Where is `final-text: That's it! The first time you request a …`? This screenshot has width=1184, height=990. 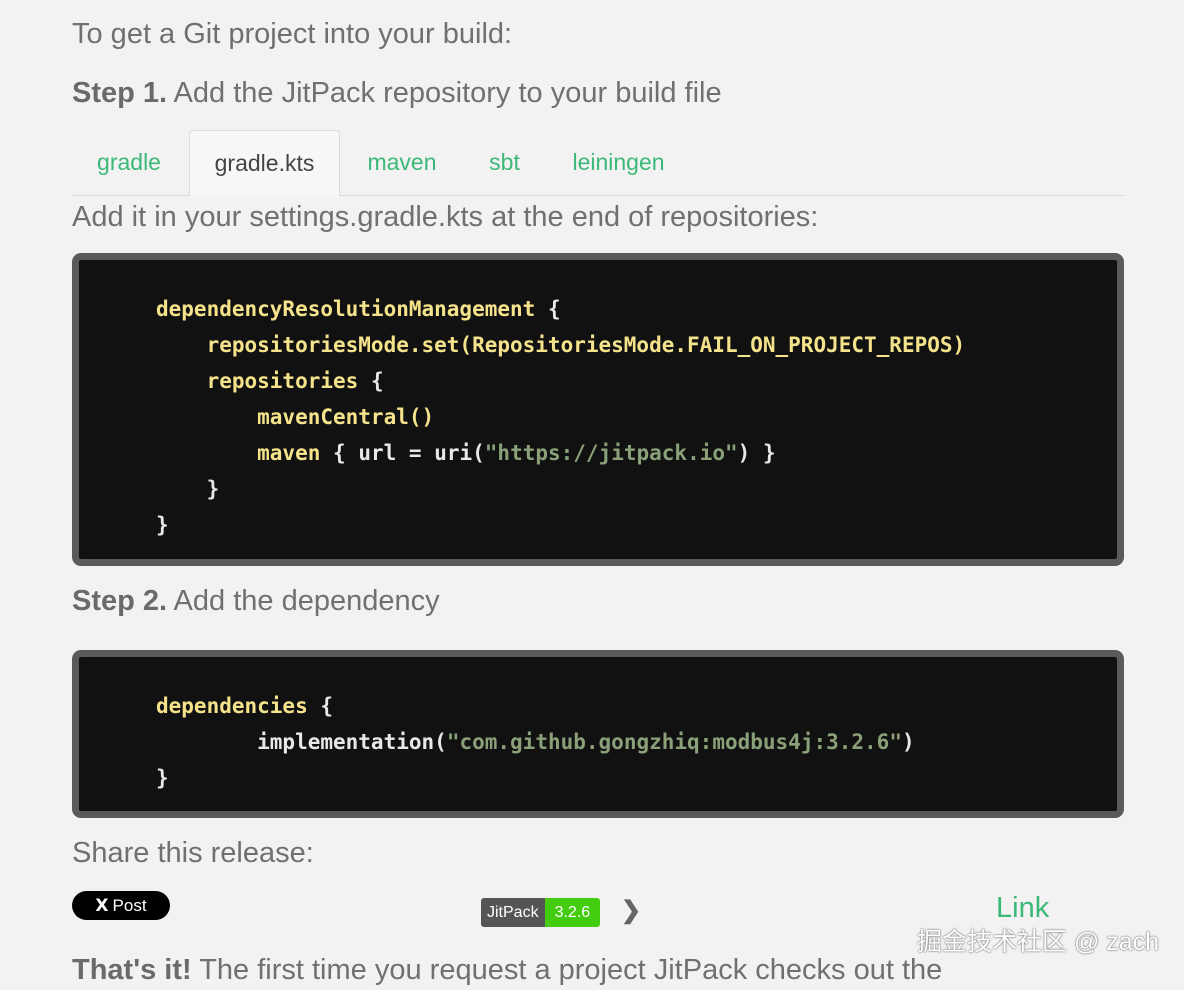
final-text: That's it! The first time you request a … is located at coordinates (507, 970).